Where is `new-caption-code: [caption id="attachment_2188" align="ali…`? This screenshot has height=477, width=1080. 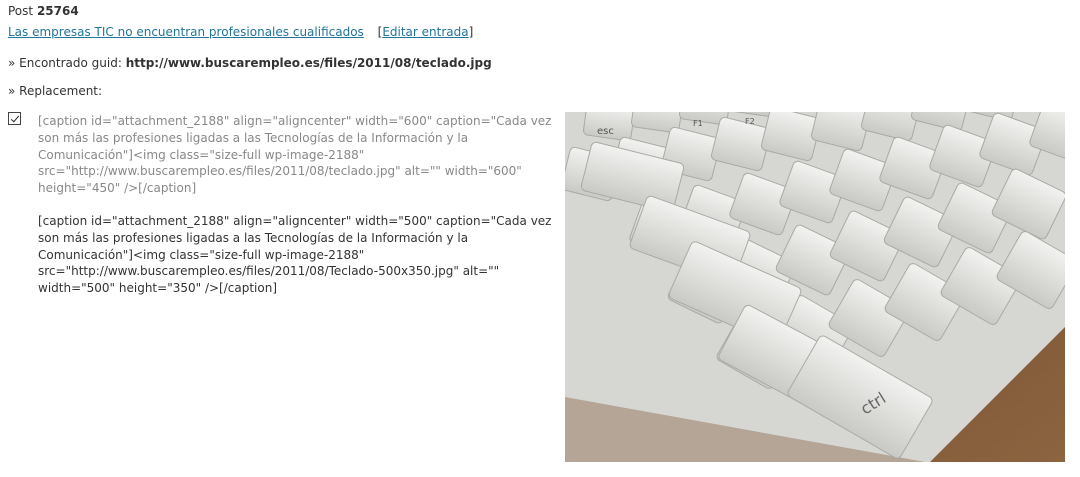 new-caption-code: [caption id="attachment_2188" align="ali… is located at coordinates (295, 255).